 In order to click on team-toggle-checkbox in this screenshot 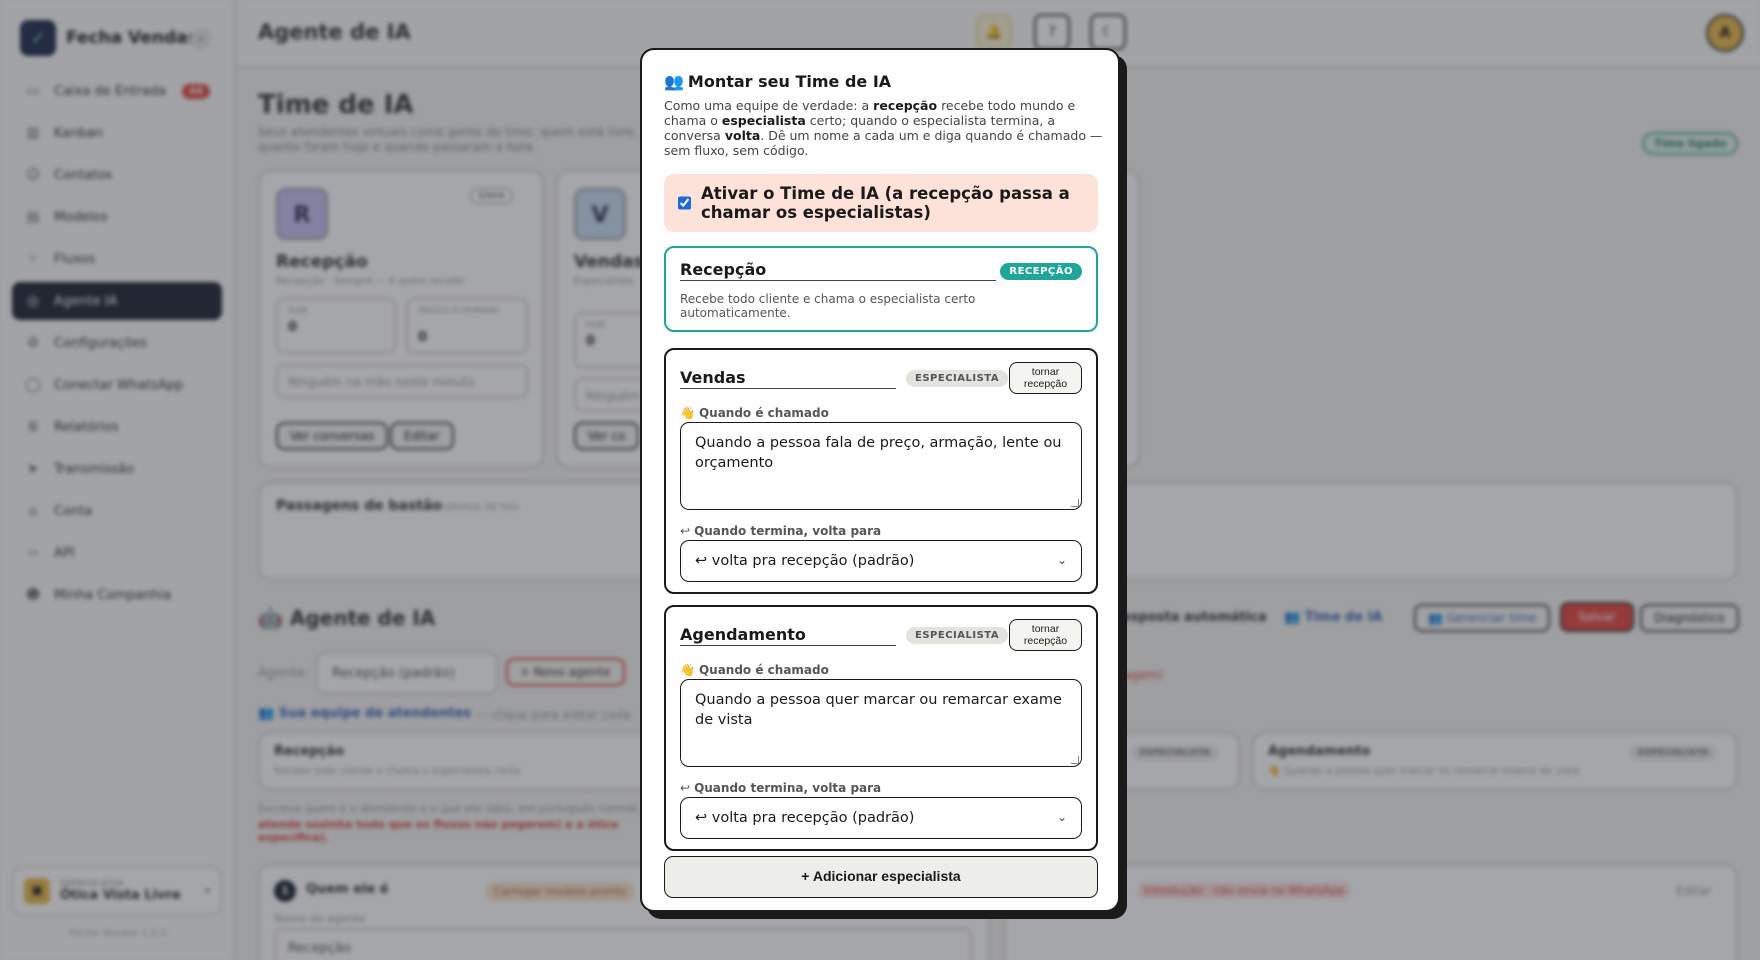, I will do `click(684, 203)`.